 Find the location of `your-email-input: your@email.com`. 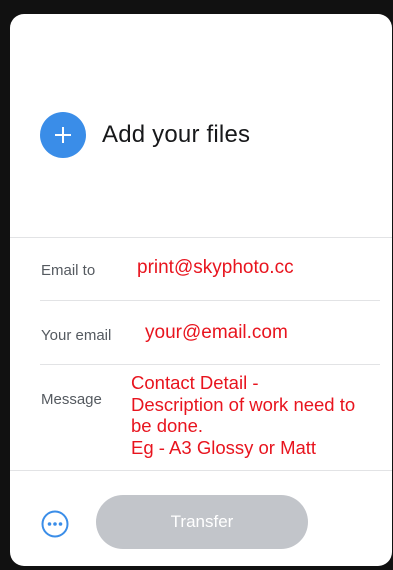

your-email-input: your@email.com is located at coordinates (216, 333).